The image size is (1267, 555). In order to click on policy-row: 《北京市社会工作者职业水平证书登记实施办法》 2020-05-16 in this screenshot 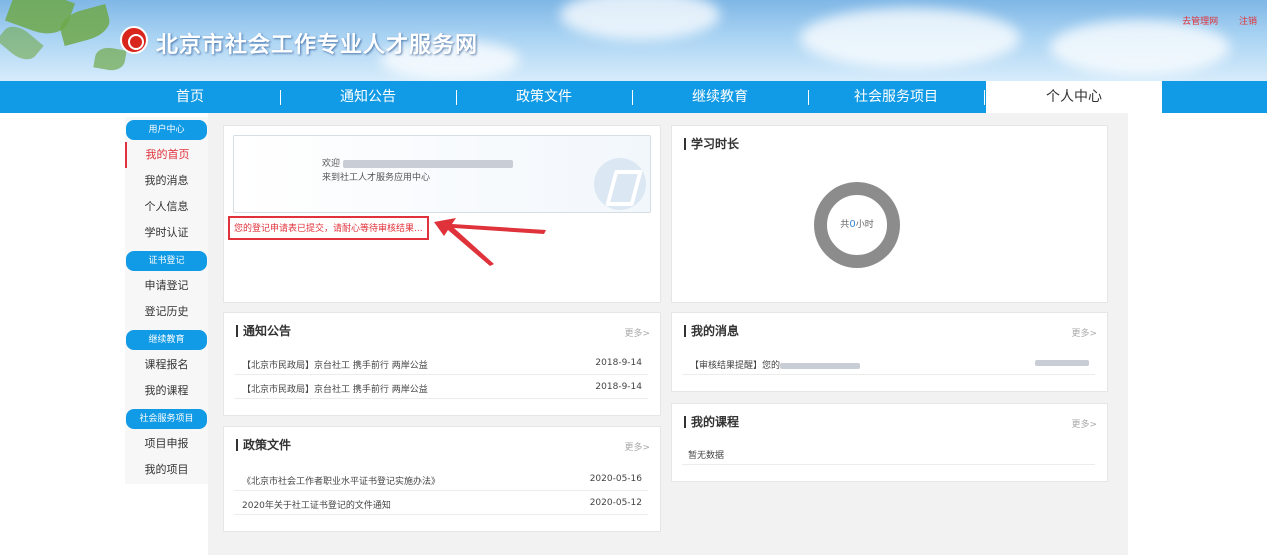, I will do `click(441, 479)`.